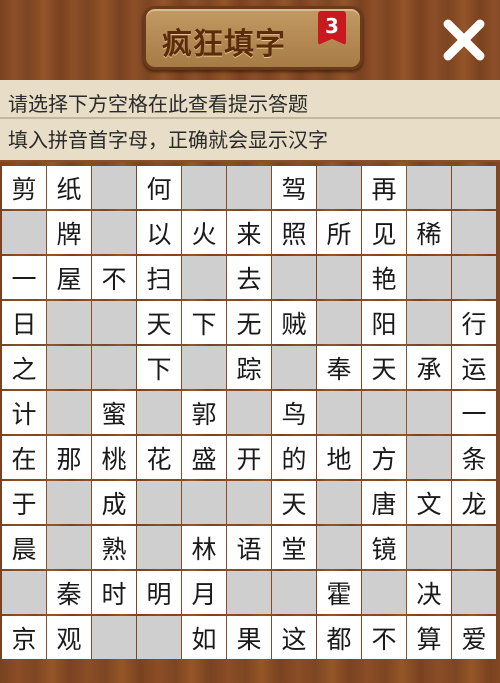 The image size is (500, 683). What do you see at coordinates (384, 187) in the screenshot?
I see `grid-cell-filled: 再` at bounding box center [384, 187].